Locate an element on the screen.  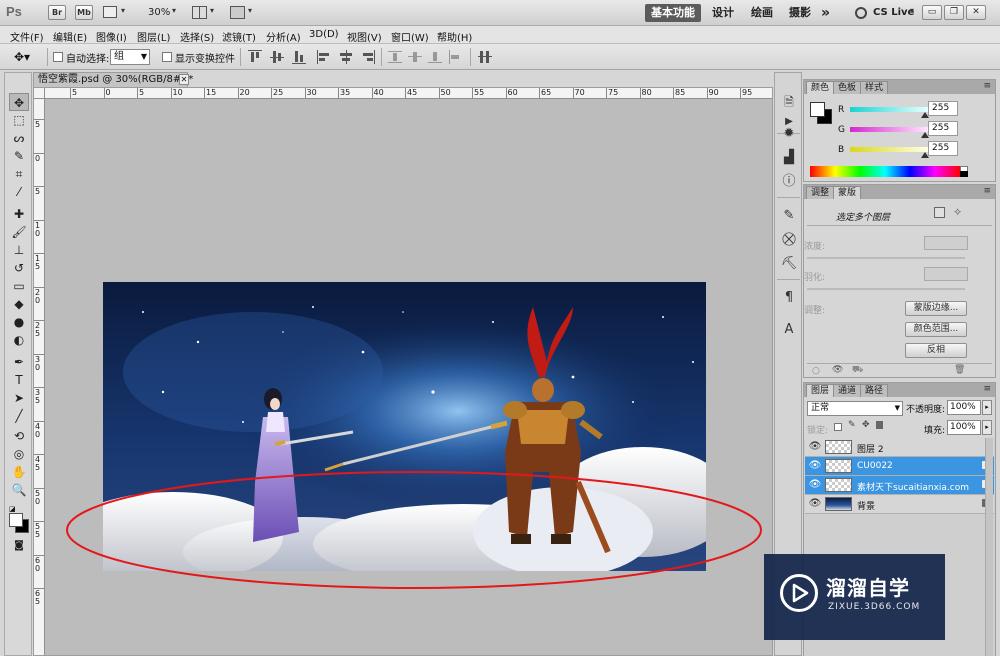
fill-slider-toggle: ▸ is located at coordinates (987, 427).